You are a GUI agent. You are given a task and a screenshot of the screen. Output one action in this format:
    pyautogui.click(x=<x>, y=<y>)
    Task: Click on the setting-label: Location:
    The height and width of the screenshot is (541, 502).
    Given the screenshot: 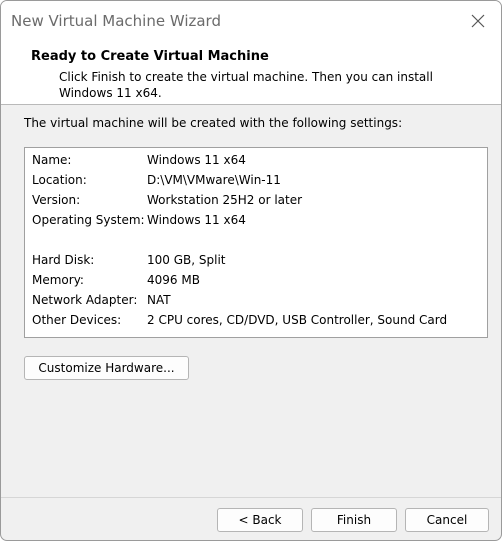 What is the action you would take?
    pyautogui.click(x=59, y=180)
    